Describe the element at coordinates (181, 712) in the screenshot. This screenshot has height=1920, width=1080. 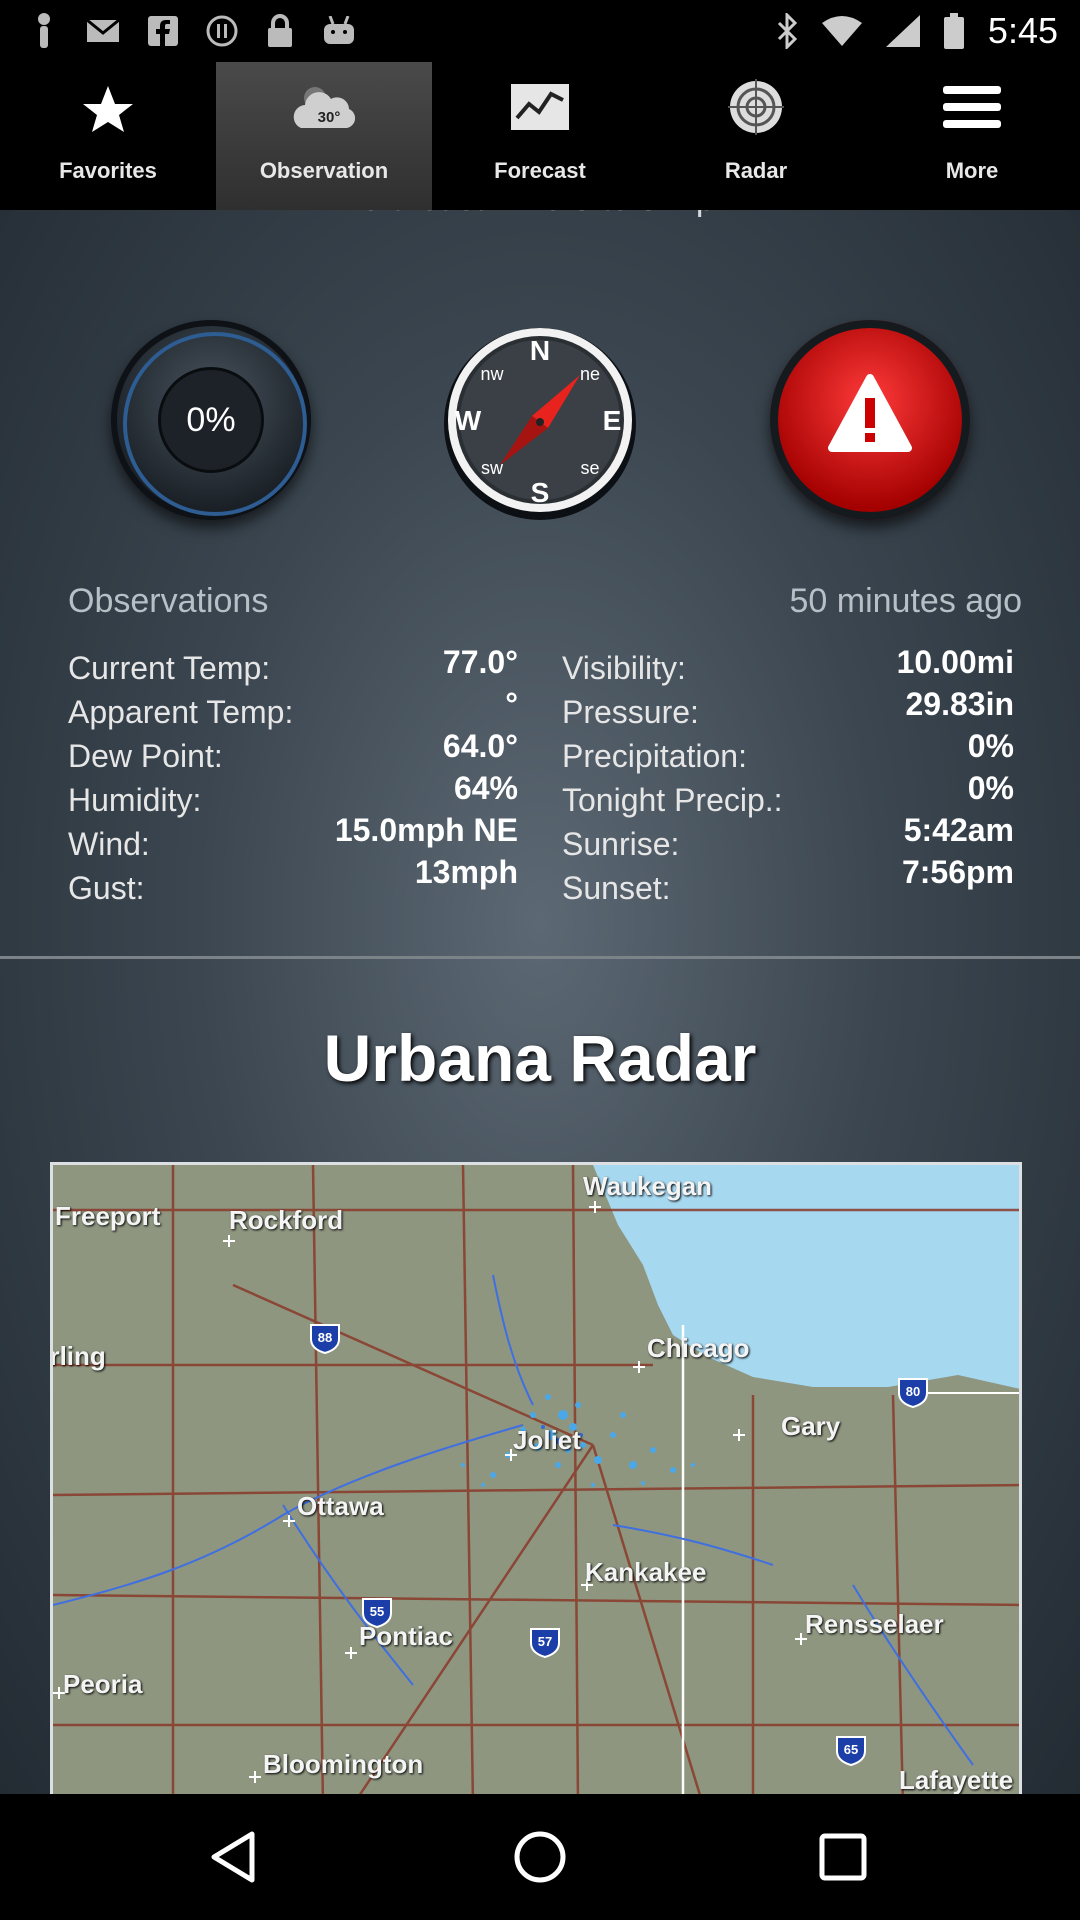
I see `obs-label: Apparent Temp:` at that location.